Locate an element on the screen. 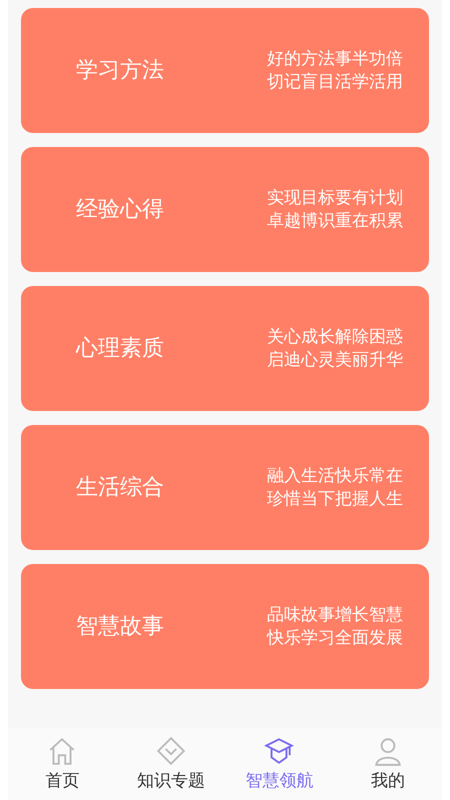  card-subtitle: 切记盲目活学活用 is located at coordinates (335, 82).